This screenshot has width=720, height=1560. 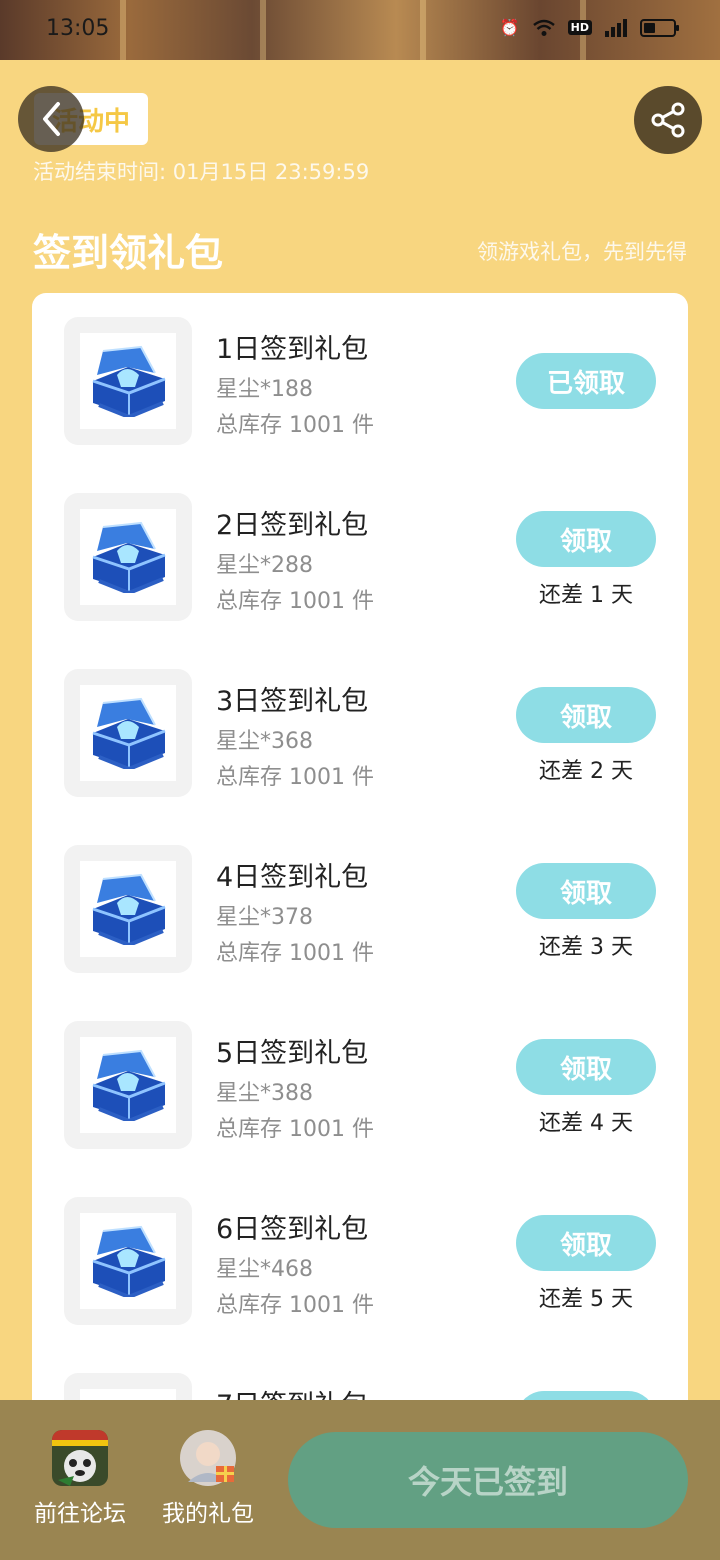 I want to click on forum-link: 前往论坛, so click(x=80, y=1479).